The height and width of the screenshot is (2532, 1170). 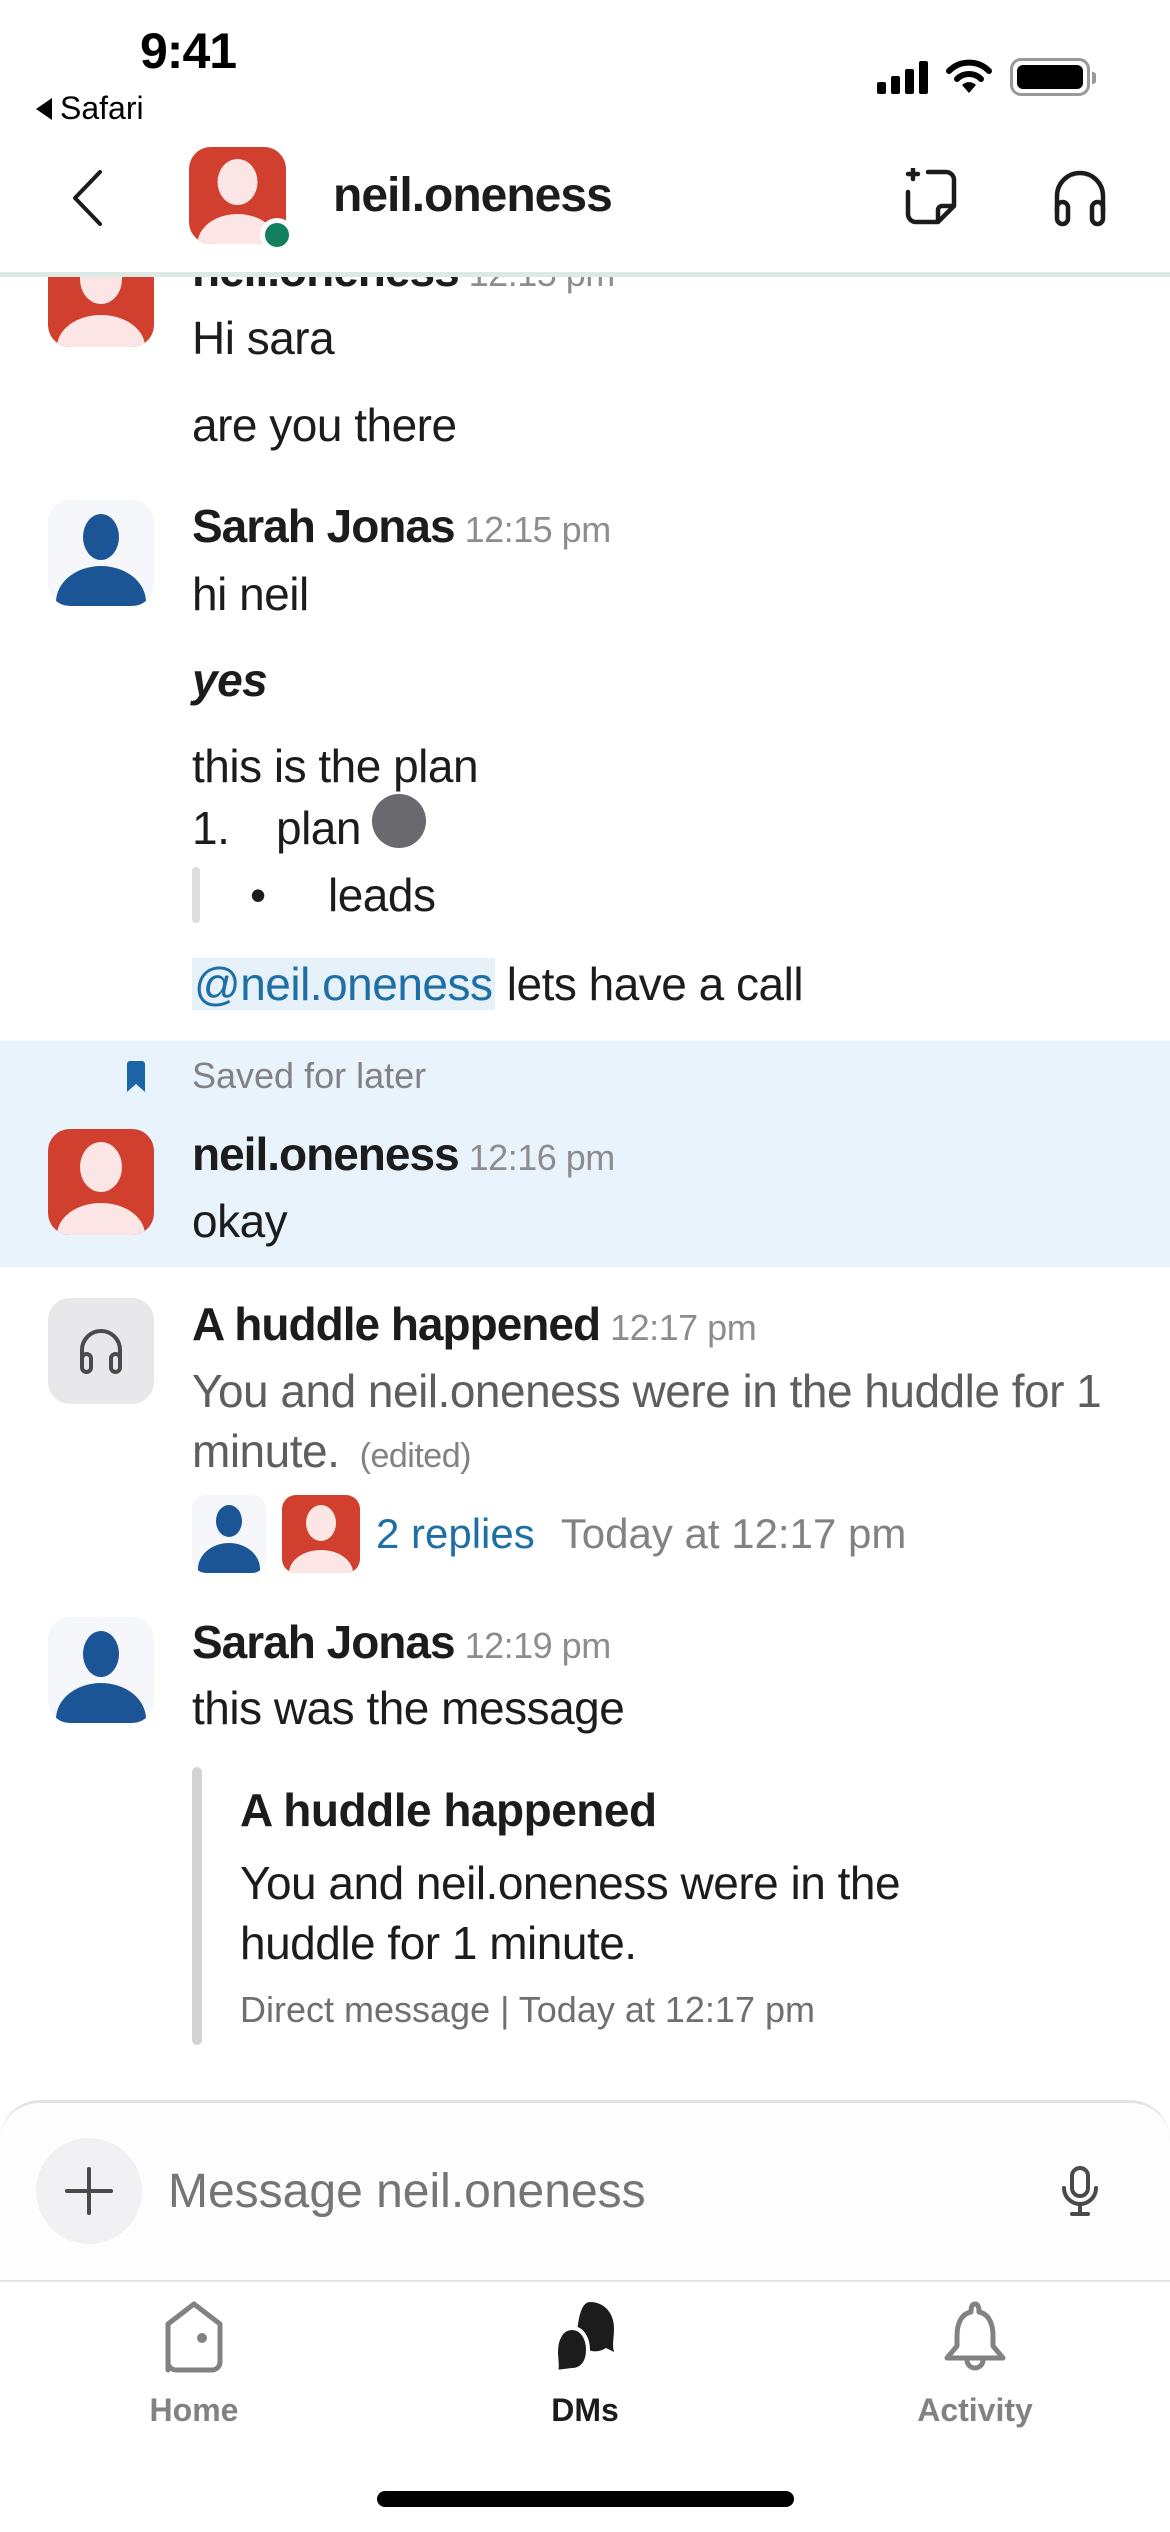 I want to click on presence-indicator, so click(x=277, y=235).